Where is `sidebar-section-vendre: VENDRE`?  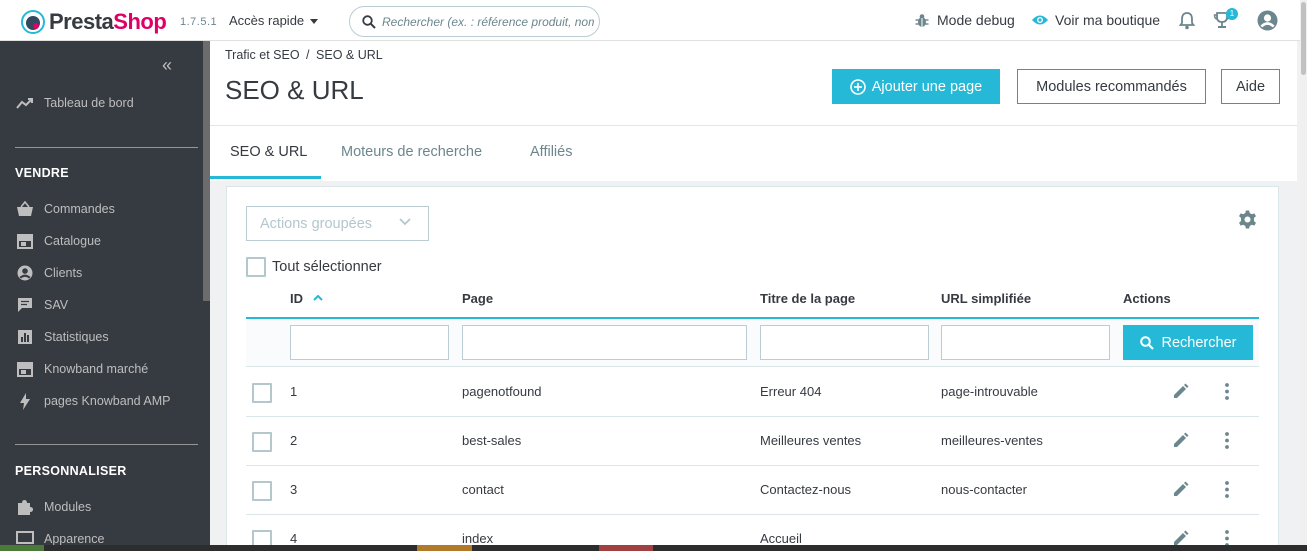 sidebar-section-vendre: VENDRE is located at coordinates (42, 173).